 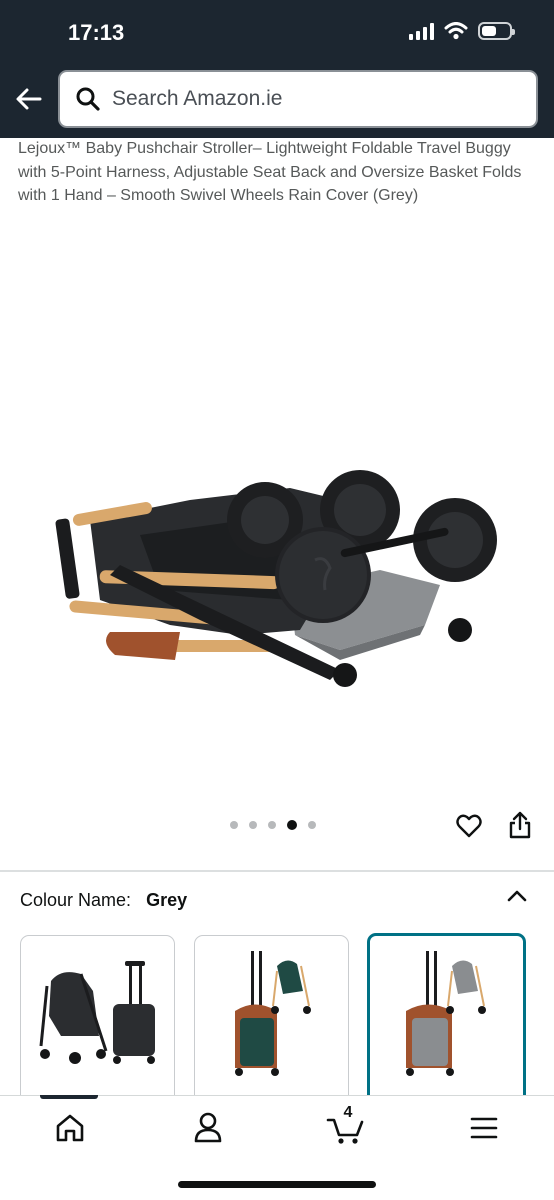 I want to click on colour-selector-header: Colour Name: Grey, so click(x=103, y=900).